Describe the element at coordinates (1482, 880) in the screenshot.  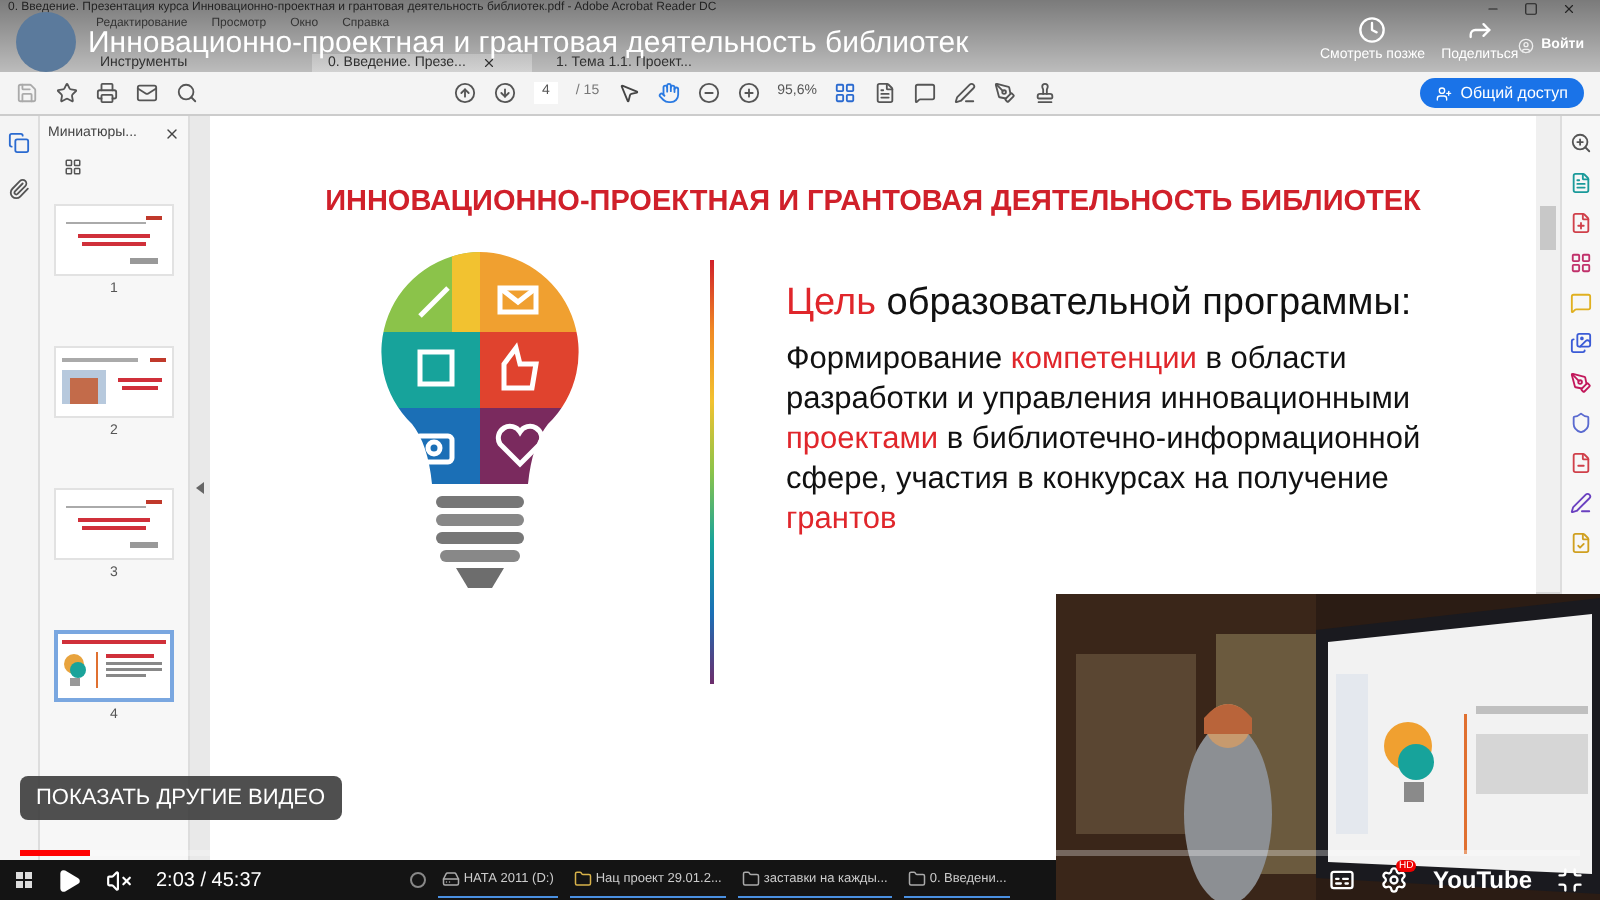
I see `youtube-logo: YouTube` at that location.